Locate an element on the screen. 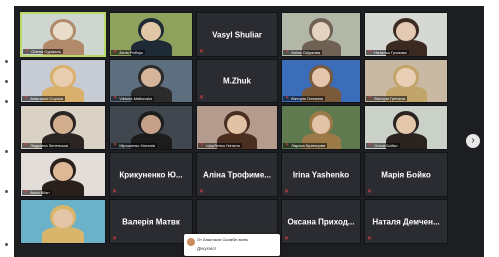 Image resolution: width=499 pixels, height=257 pixels. participant-name: Людмила Зеленська is located at coordinates (49, 145).